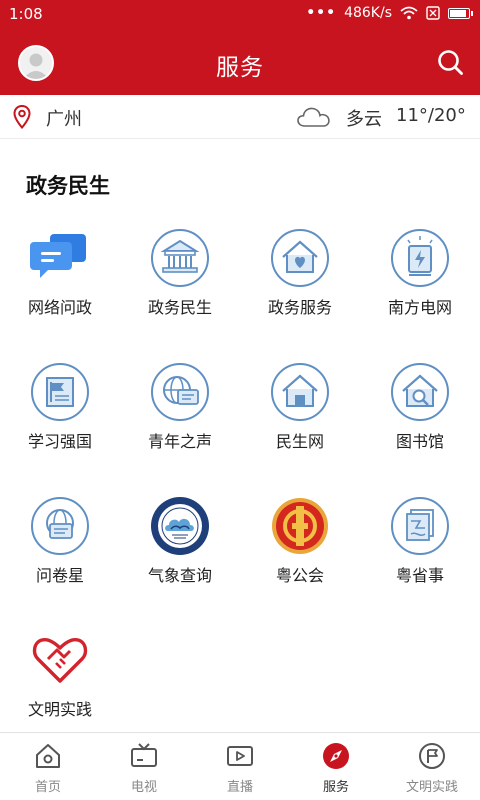  I want to click on weather-bureau-logo, so click(180, 526).